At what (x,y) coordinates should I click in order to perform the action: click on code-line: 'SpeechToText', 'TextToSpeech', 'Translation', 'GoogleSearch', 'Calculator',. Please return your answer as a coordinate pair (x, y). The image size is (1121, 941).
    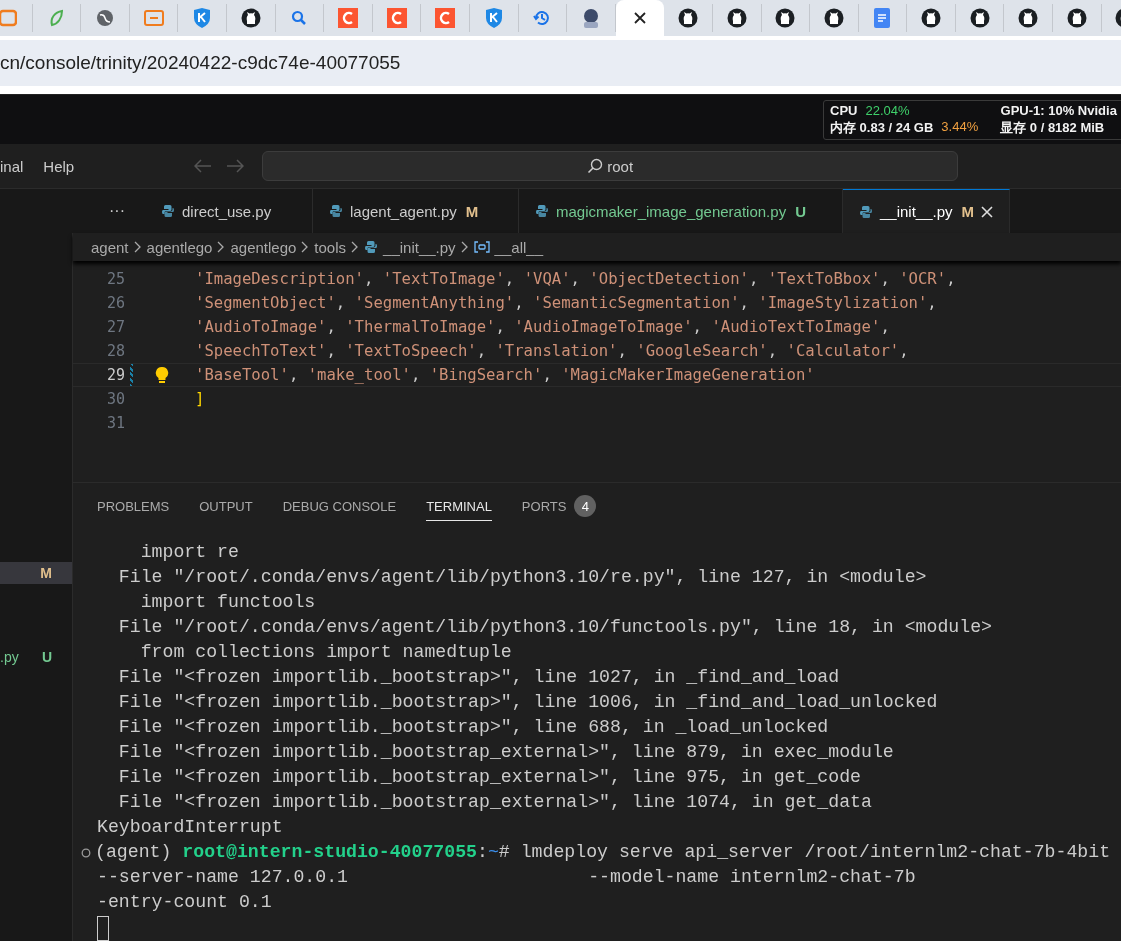
    Looking at the image, I should click on (552, 351).